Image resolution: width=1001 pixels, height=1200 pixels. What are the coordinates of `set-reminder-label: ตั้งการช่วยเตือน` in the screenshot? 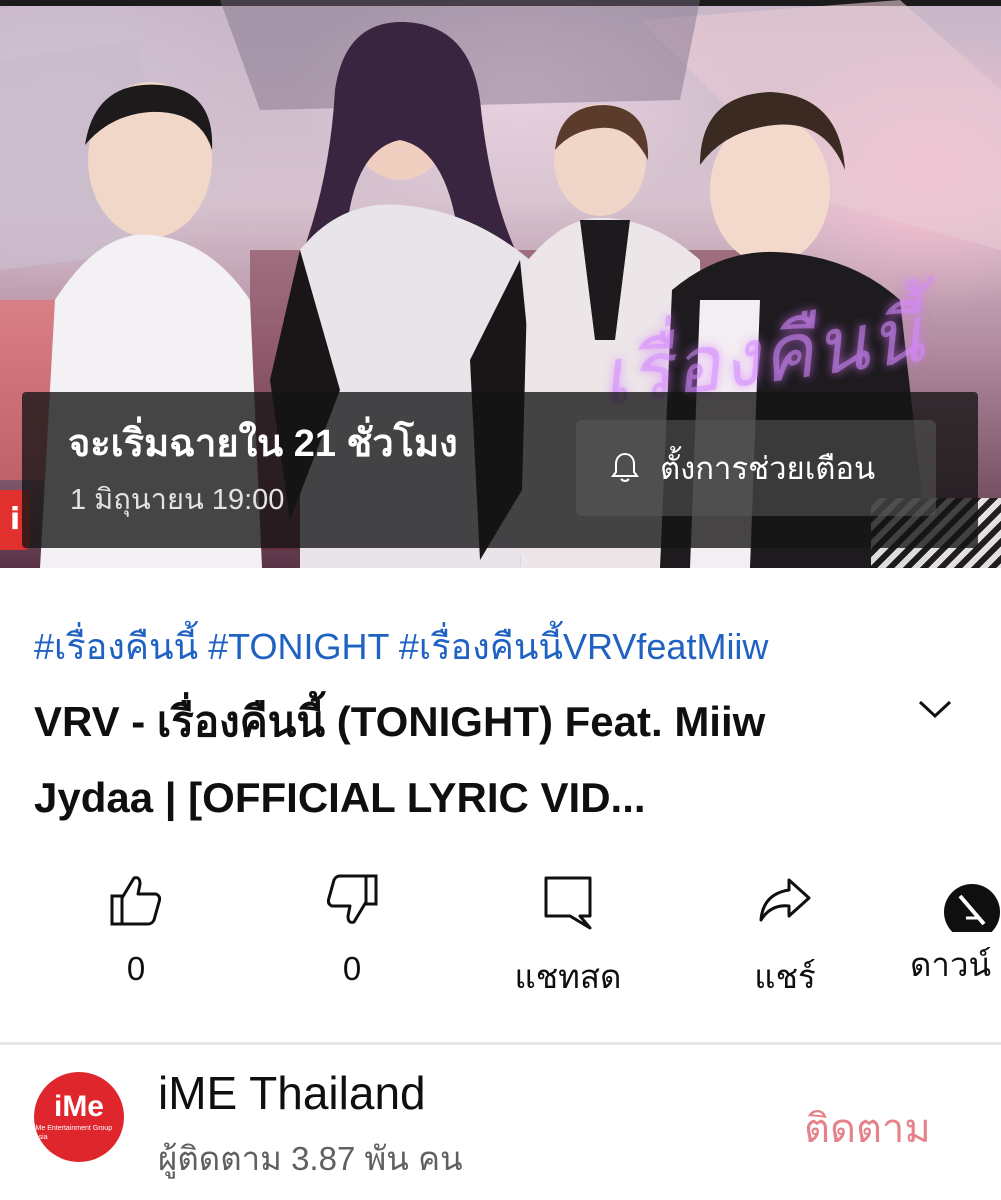 It's located at (768, 468).